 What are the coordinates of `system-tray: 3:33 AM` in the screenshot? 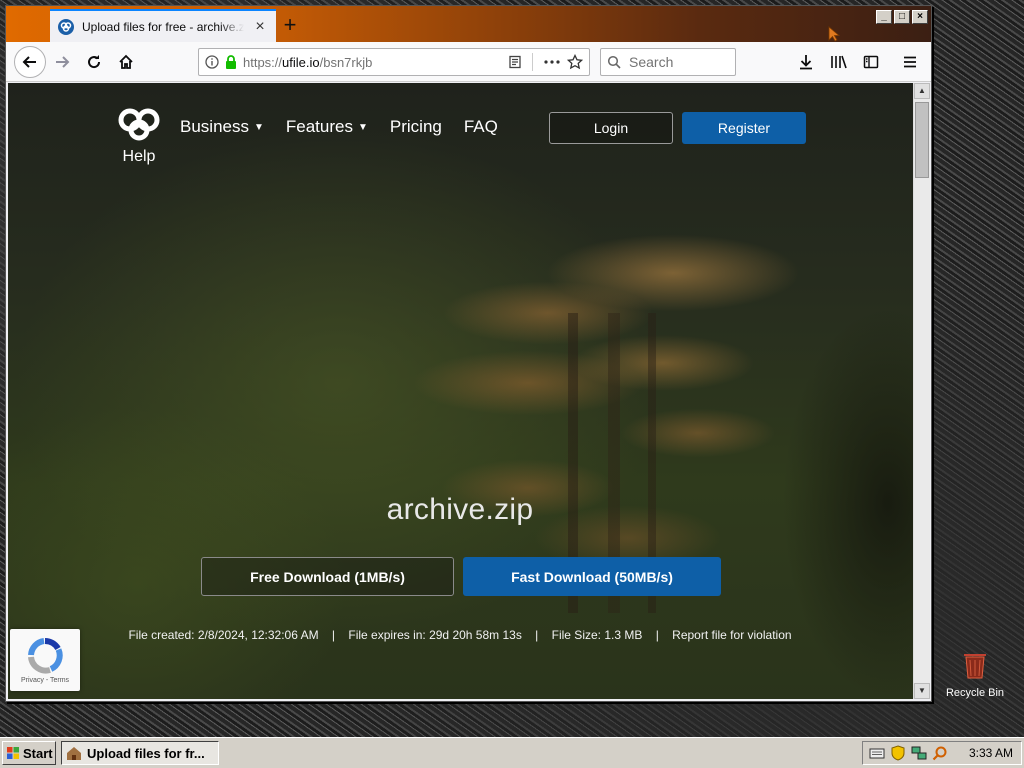 It's located at (942, 753).